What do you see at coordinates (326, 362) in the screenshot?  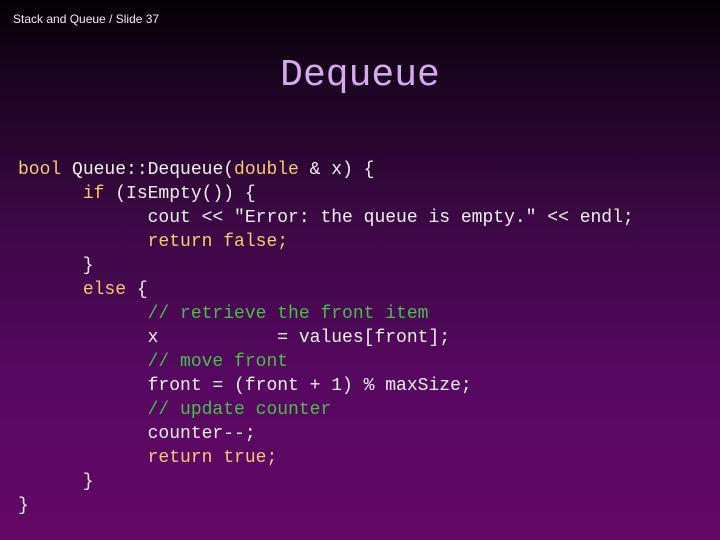 I see `code-line: // move front` at bounding box center [326, 362].